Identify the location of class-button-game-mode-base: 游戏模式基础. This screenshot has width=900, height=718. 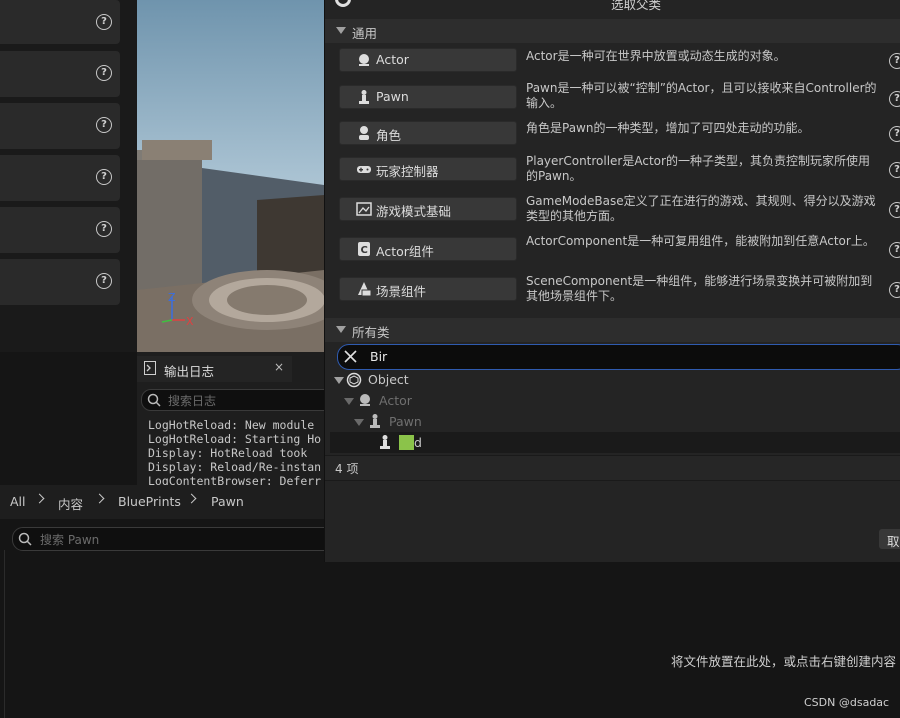
(428, 209).